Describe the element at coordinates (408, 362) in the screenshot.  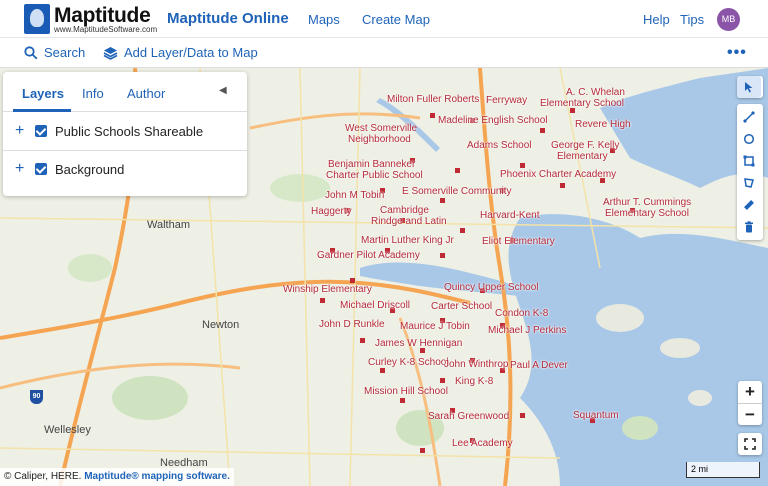
I see `school-label: Curley K-8 School` at that location.